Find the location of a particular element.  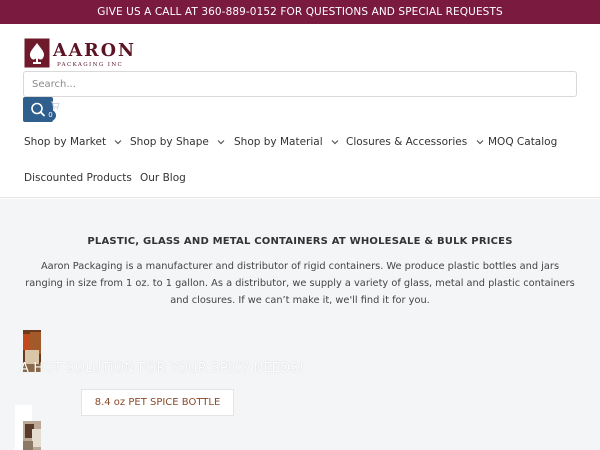

search-input is located at coordinates (300, 84).